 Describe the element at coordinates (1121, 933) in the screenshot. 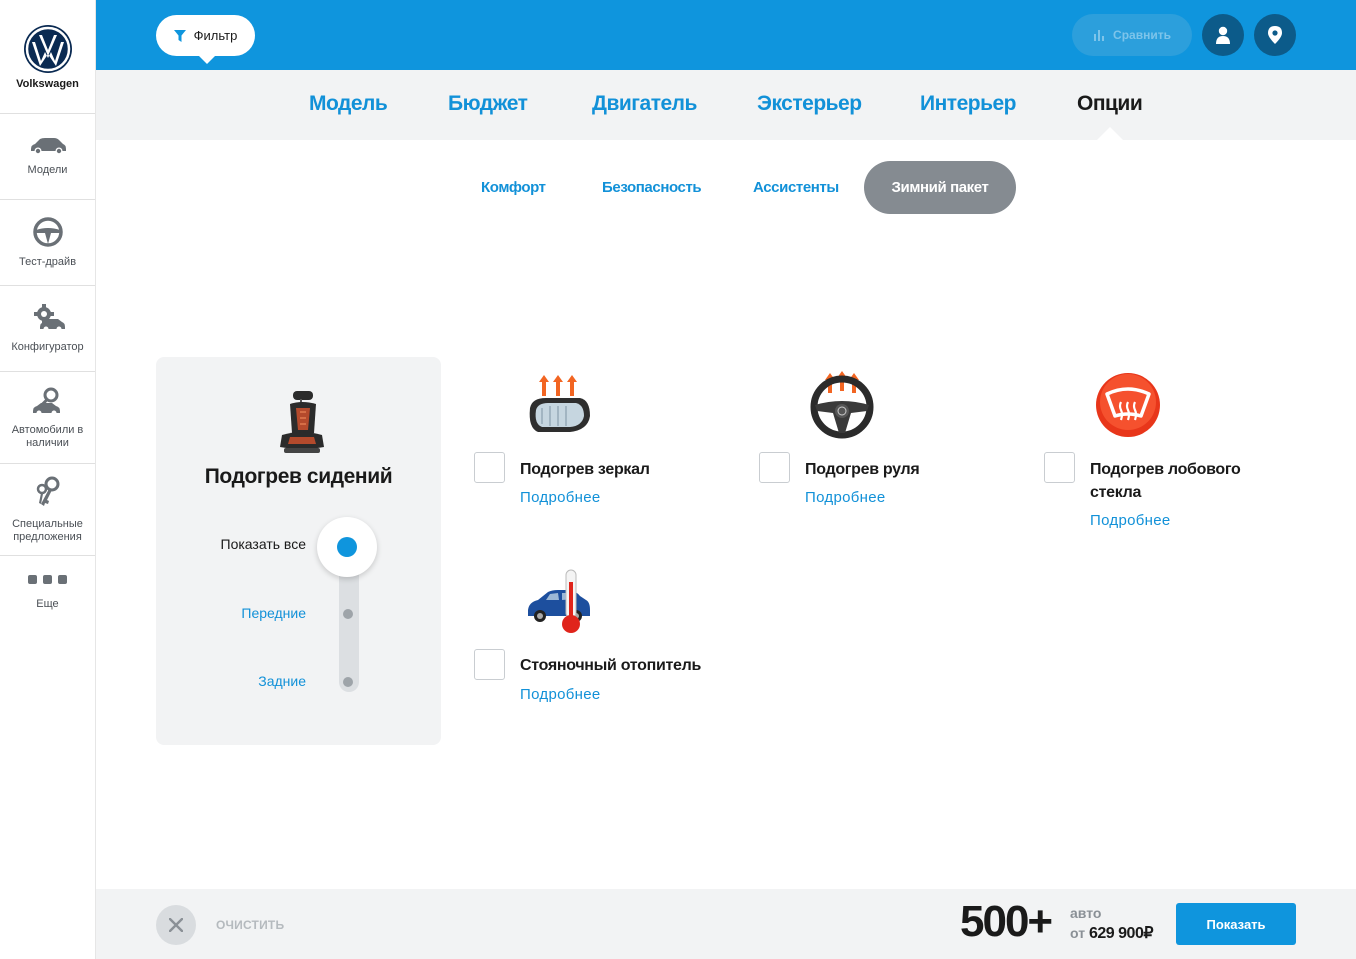

I see `price-from: 629 900₽` at that location.